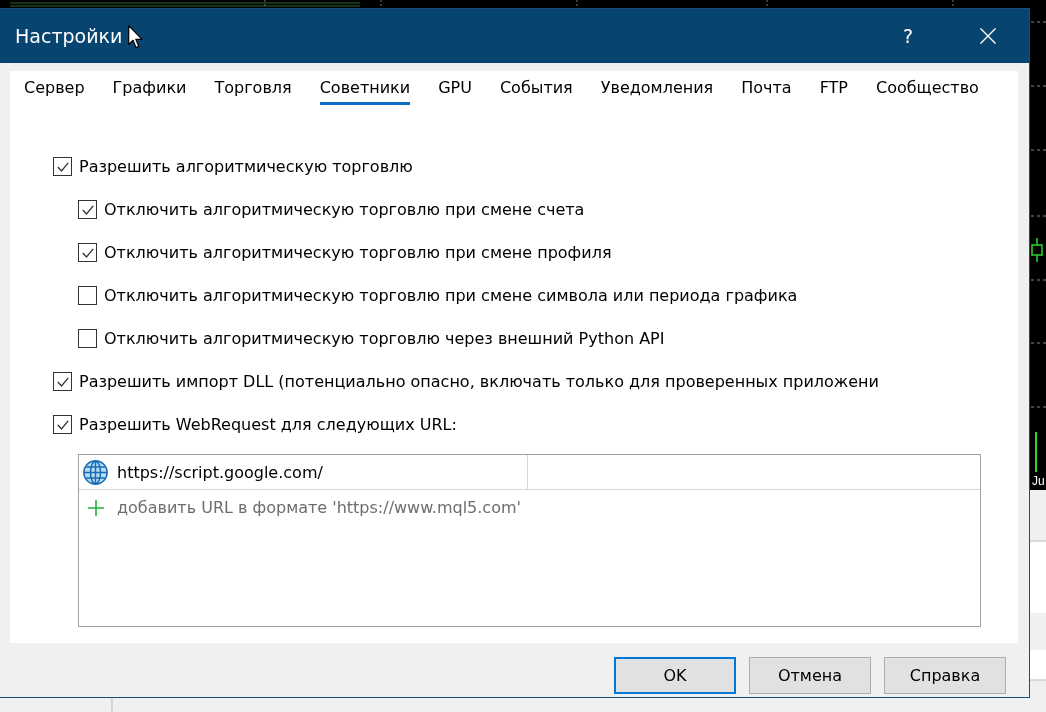  What do you see at coordinates (479, 381) in the screenshot?
I see `option-label: Разрешить импорт DLL (потенциально опасно, включать только для проверенных приложени` at bounding box center [479, 381].